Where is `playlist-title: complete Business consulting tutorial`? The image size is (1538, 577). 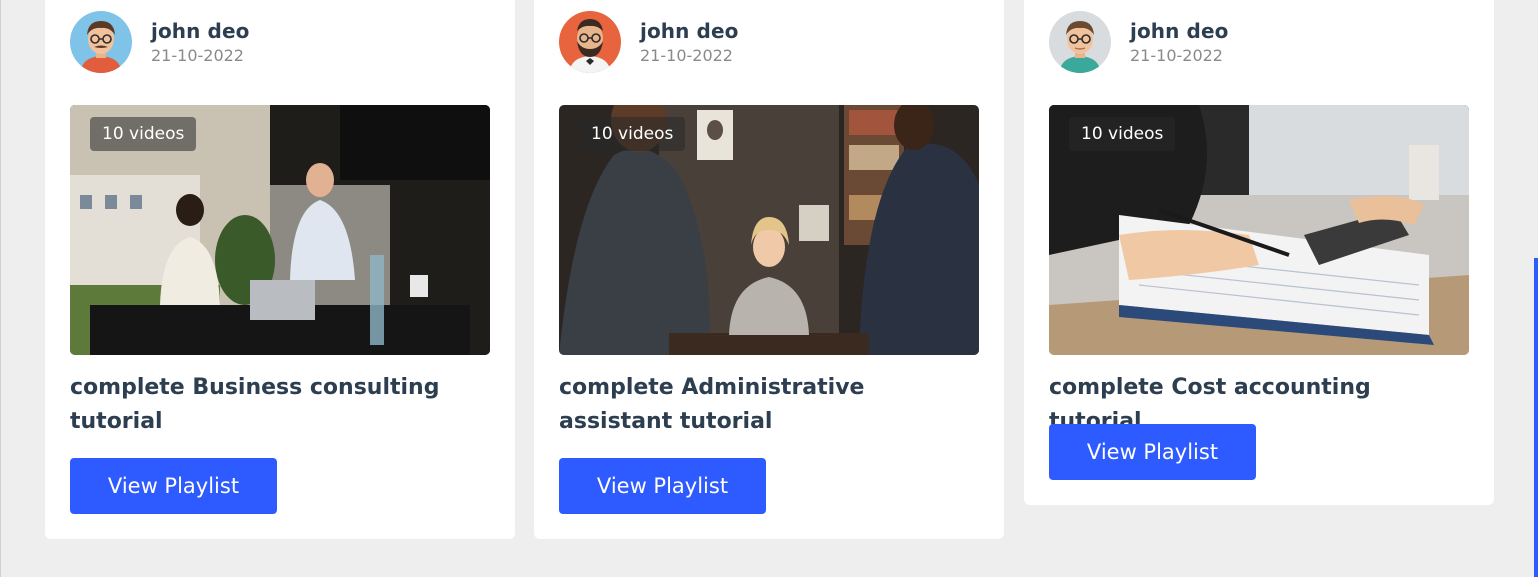 playlist-title: complete Business consulting tutorial is located at coordinates (255, 404).